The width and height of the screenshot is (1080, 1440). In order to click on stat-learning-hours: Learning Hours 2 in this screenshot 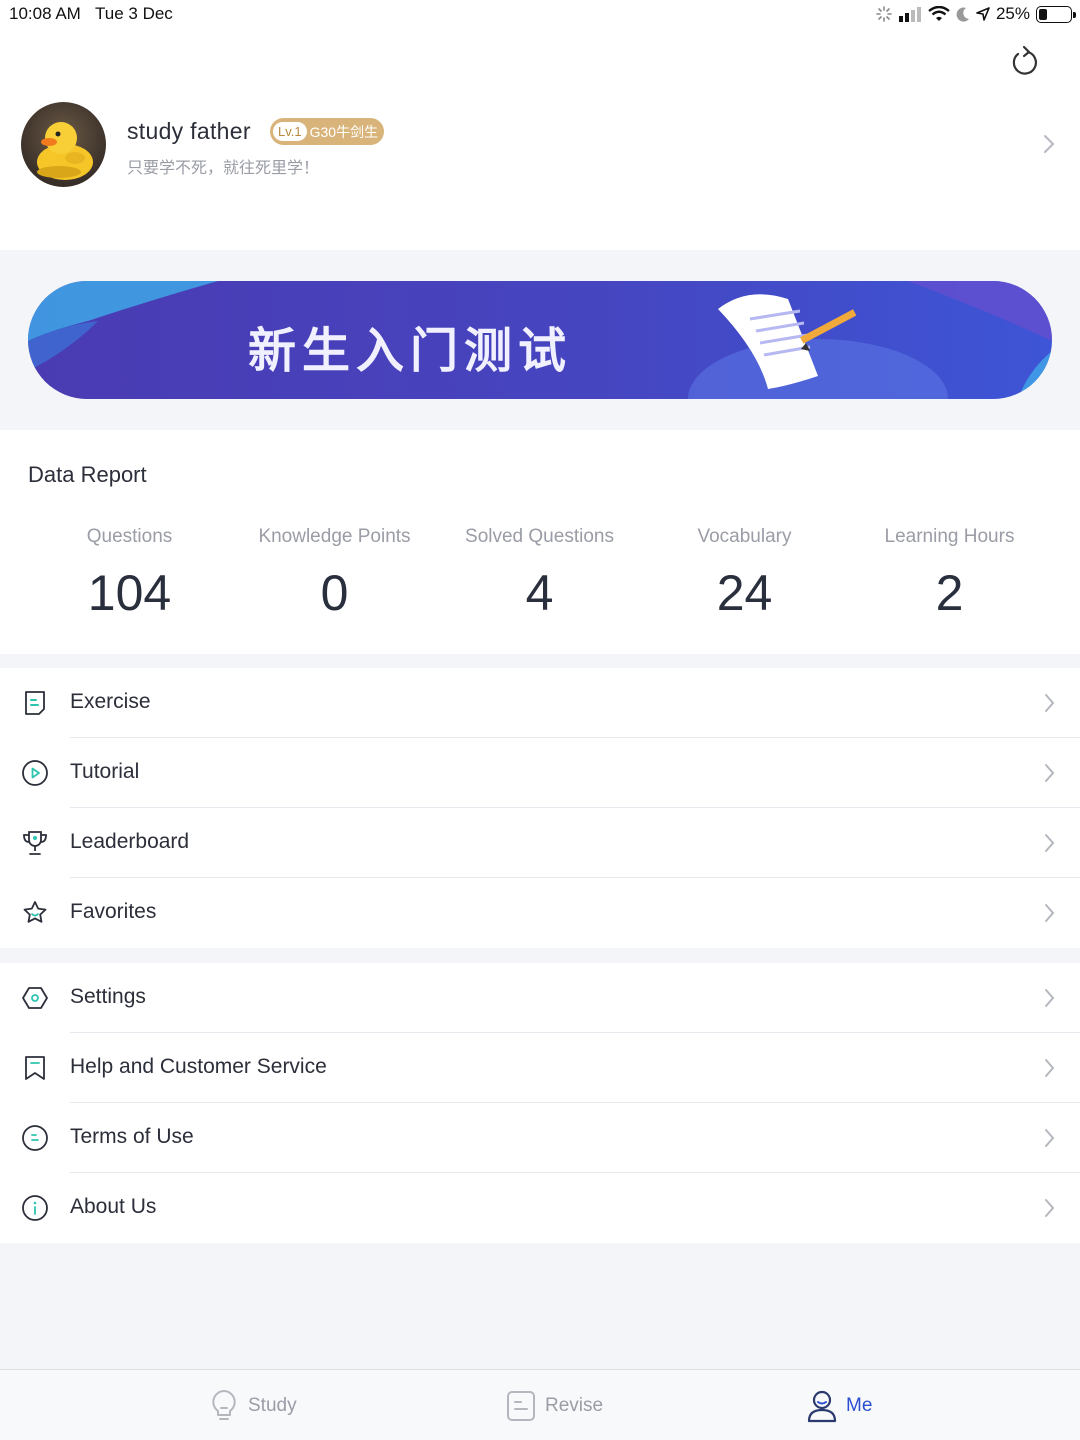, I will do `click(949, 574)`.